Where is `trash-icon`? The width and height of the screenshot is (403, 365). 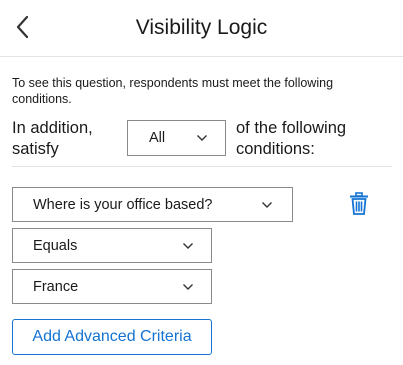
trash-icon is located at coordinates (359, 203).